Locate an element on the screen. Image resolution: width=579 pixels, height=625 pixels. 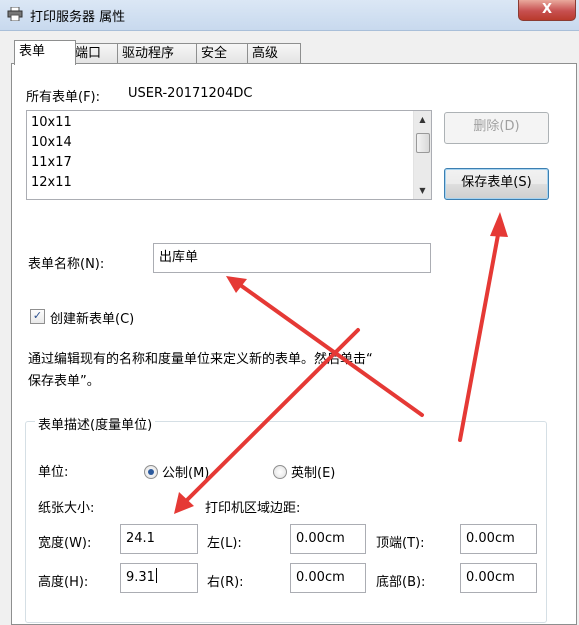
title-bar: 打印服务器 属性 is located at coordinates (289, 15).